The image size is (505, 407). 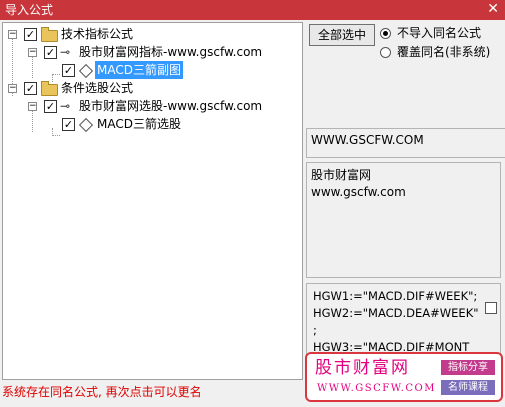 What do you see at coordinates (152, 34) in the screenshot?
I see `tree-node-tech-indicators: − ✓ 技术指标公式` at bounding box center [152, 34].